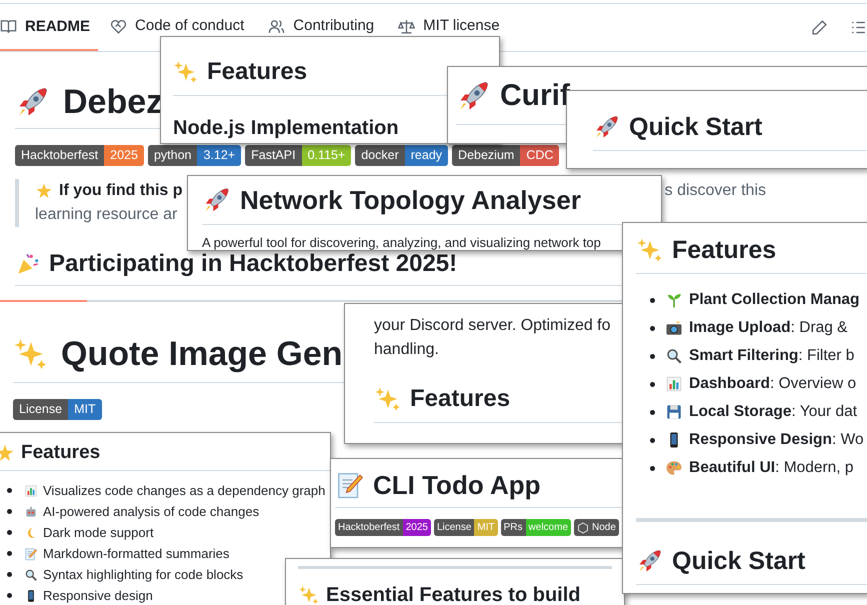  What do you see at coordinates (143, 575) in the screenshot?
I see `feature-item: Syntax highlighting for code blocks` at bounding box center [143, 575].